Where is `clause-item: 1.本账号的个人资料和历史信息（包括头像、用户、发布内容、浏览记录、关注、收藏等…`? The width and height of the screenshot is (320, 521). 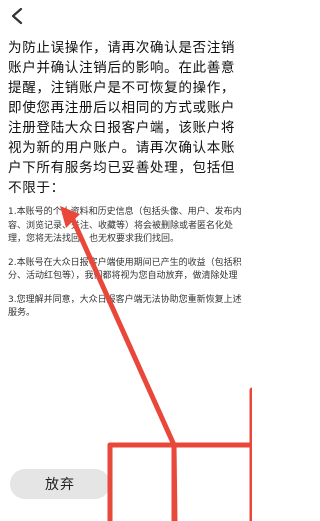
clause-item: 1.本账号的个人资料和历史信息（包括头像、用户、发布内容、浏览记录、关注、收藏等… is located at coordinates (125, 225).